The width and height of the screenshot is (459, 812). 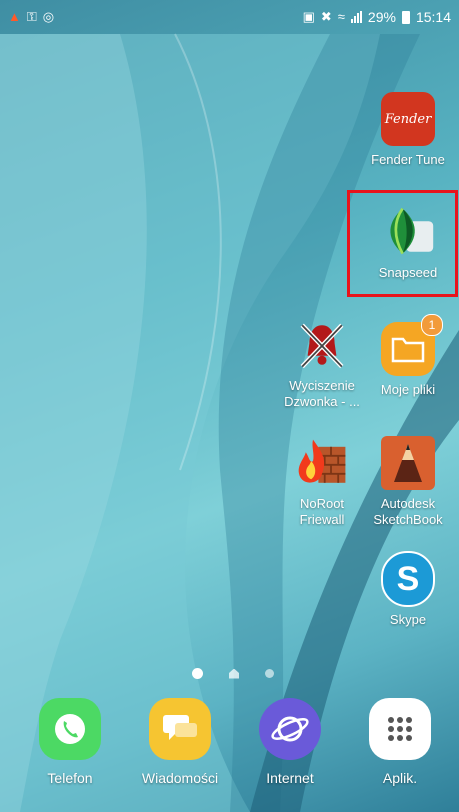 What do you see at coordinates (180, 778) in the screenshot?
I see `dock-label: Wiadomości` at bounding box center [180, 778].